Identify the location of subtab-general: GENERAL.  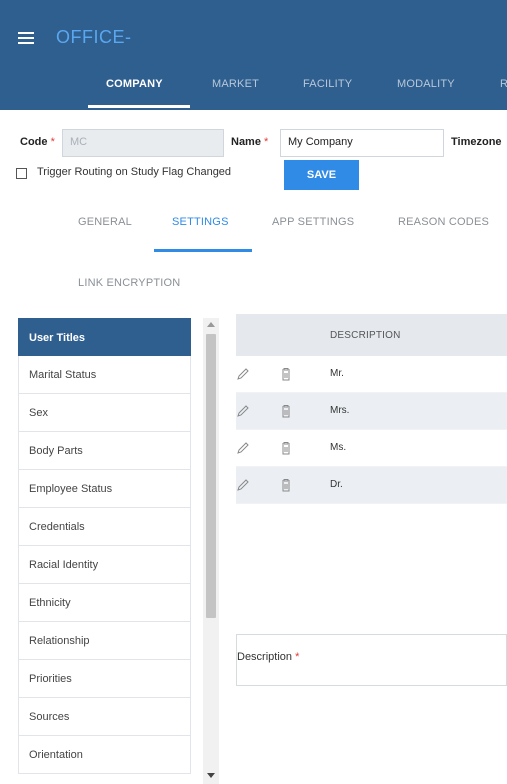
(105, 222).